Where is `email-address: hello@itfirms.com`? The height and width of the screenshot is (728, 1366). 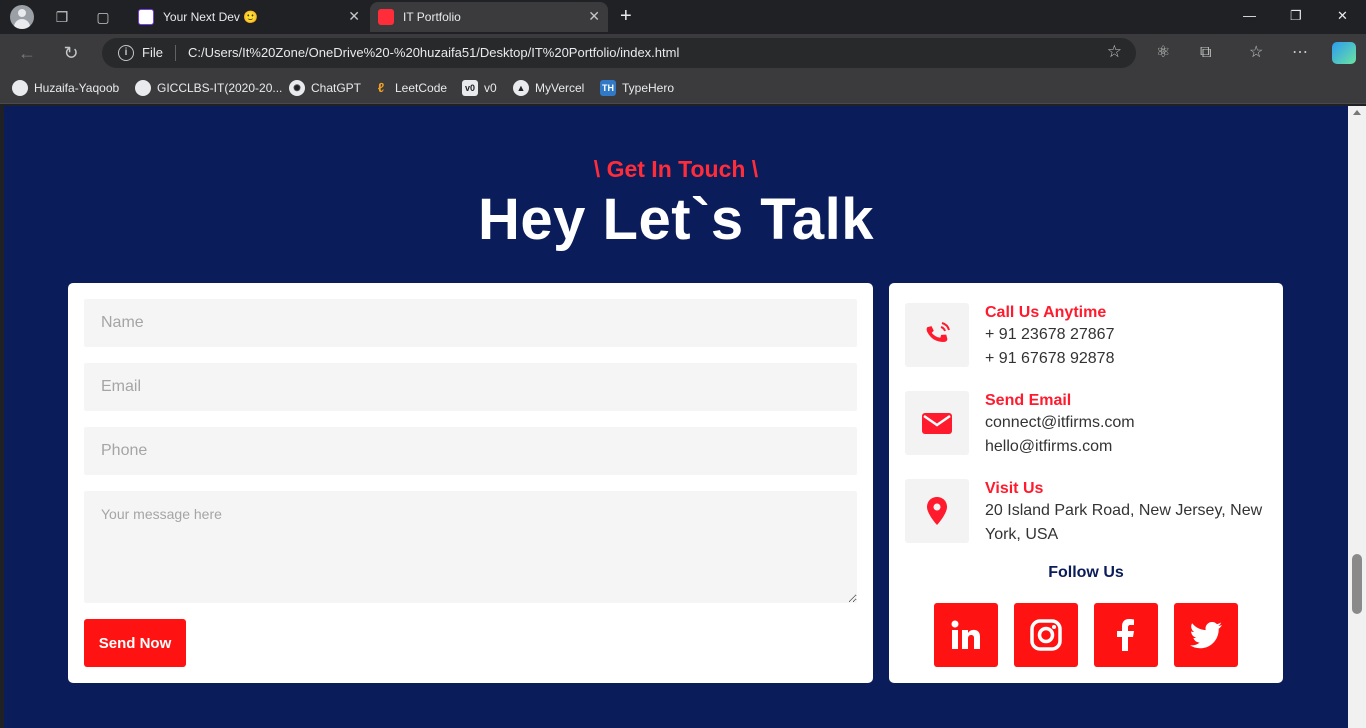
email-address: hello@itfirms.com is located at coordinates (1049, 446).